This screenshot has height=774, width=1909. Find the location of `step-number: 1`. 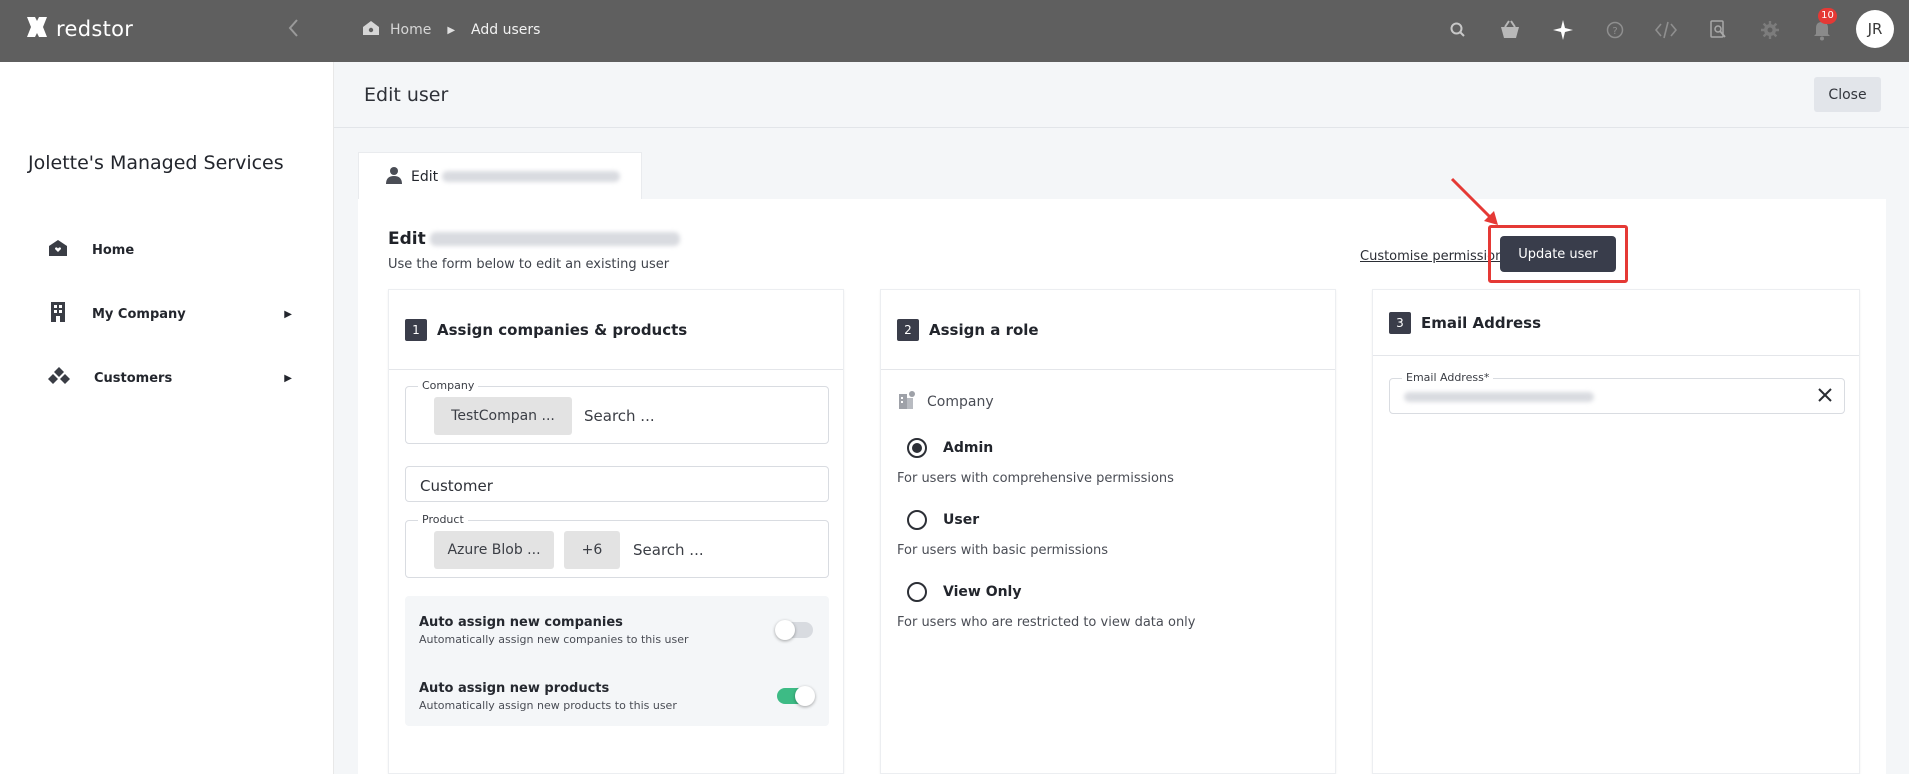

step-number: 1 is located at coordinates (416, 329).